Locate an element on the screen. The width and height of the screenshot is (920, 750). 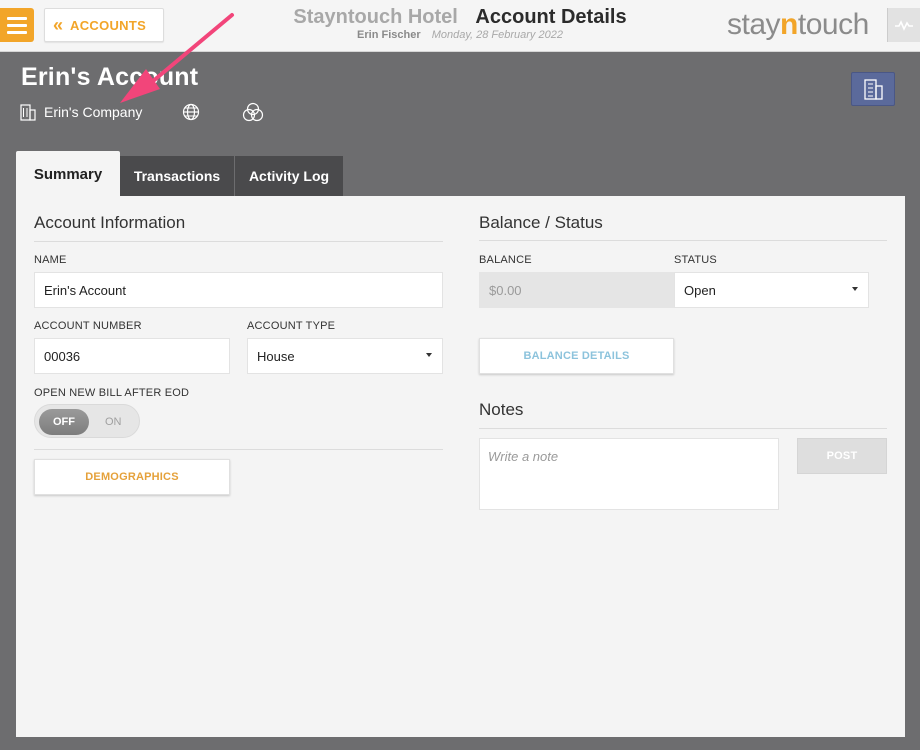
notes-title: Notes is located at coordinates (501, 409).